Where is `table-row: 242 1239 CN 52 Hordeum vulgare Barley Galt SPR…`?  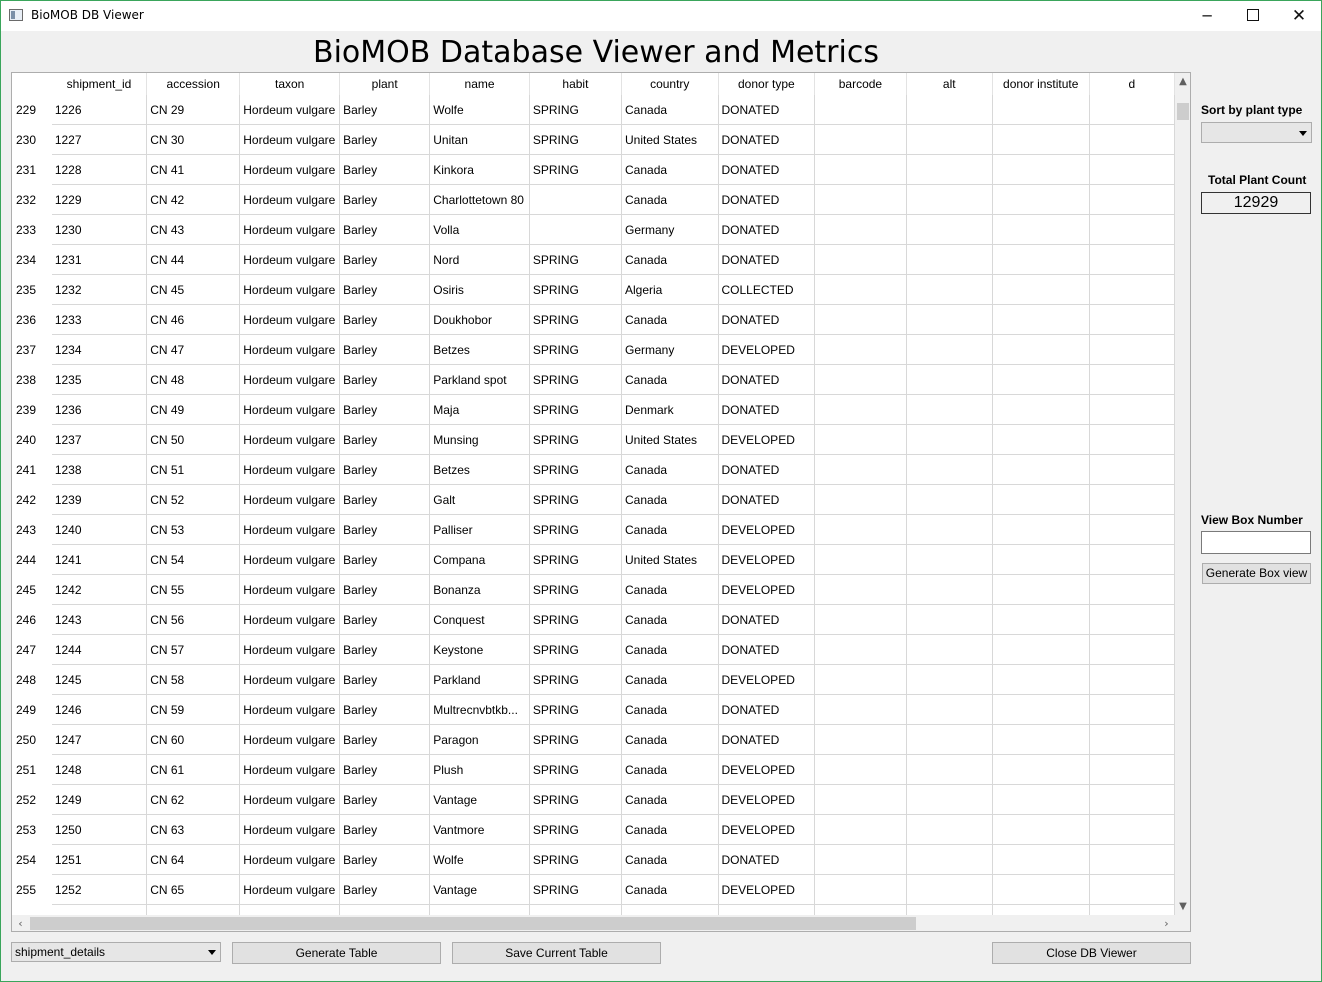 table-row: 242 1239 CN 52 Hordeum vulgare Barley Galt SPR… is located at coordinates (593, 499).